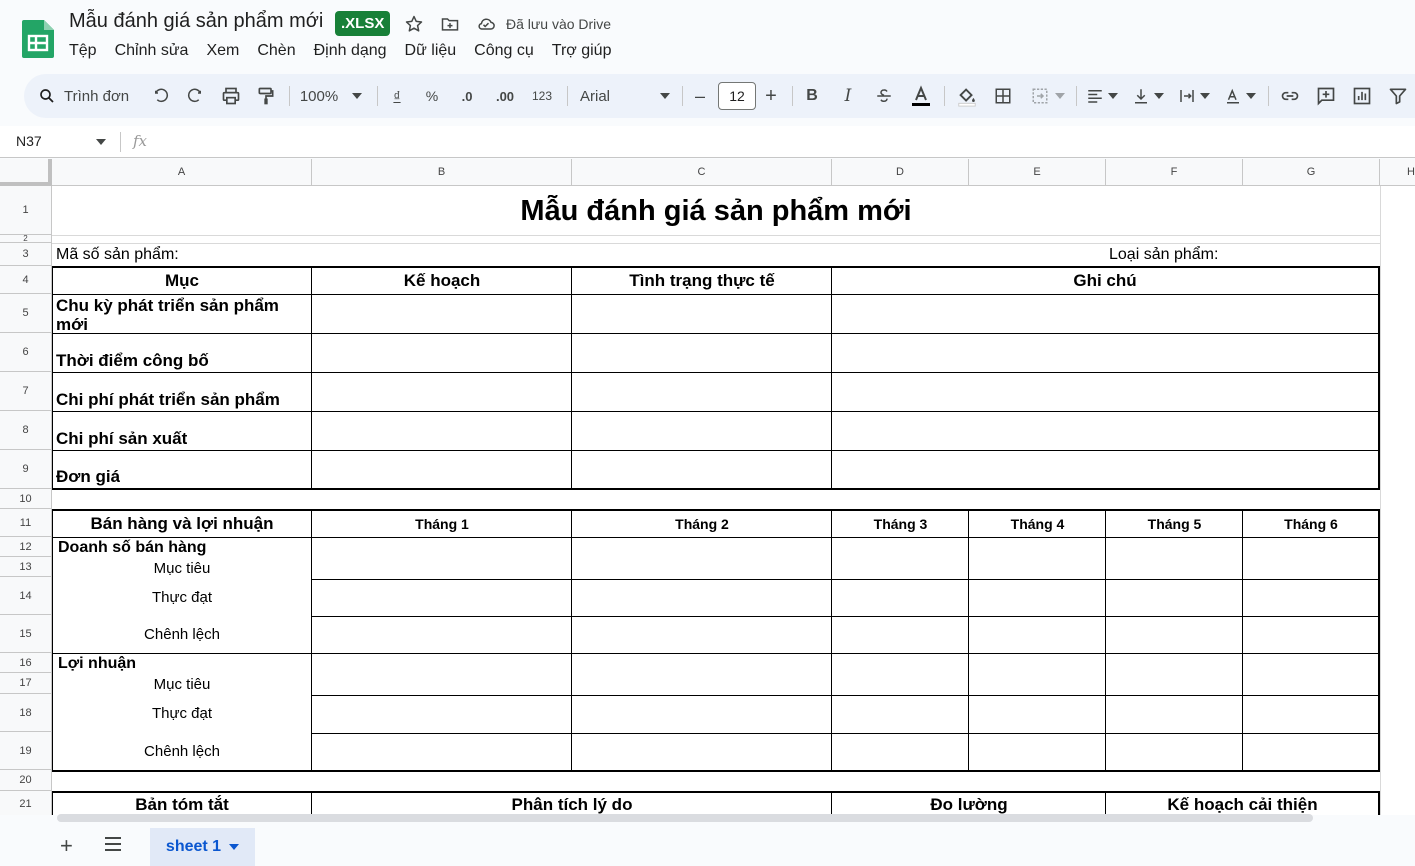  Describe the element at coordinates (26, 469) in the screenshot. I see `row-header: 9` at that location.